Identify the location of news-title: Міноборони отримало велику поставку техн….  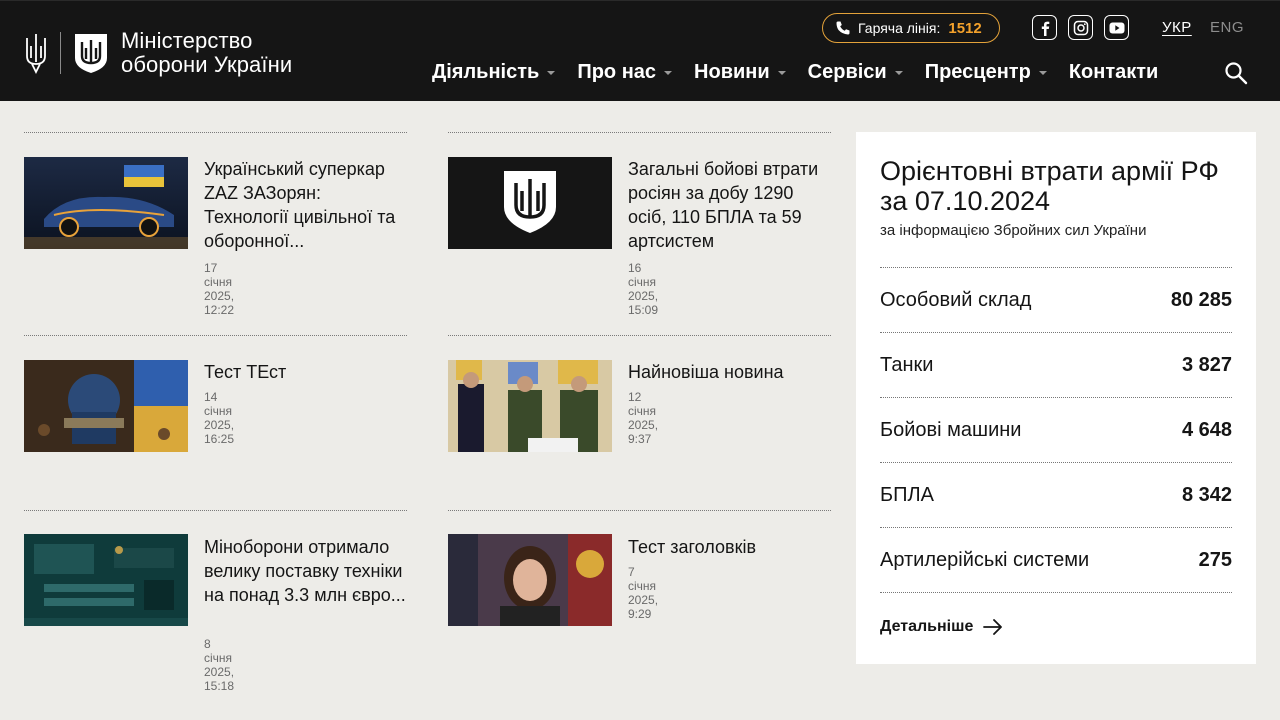
(306, 571).